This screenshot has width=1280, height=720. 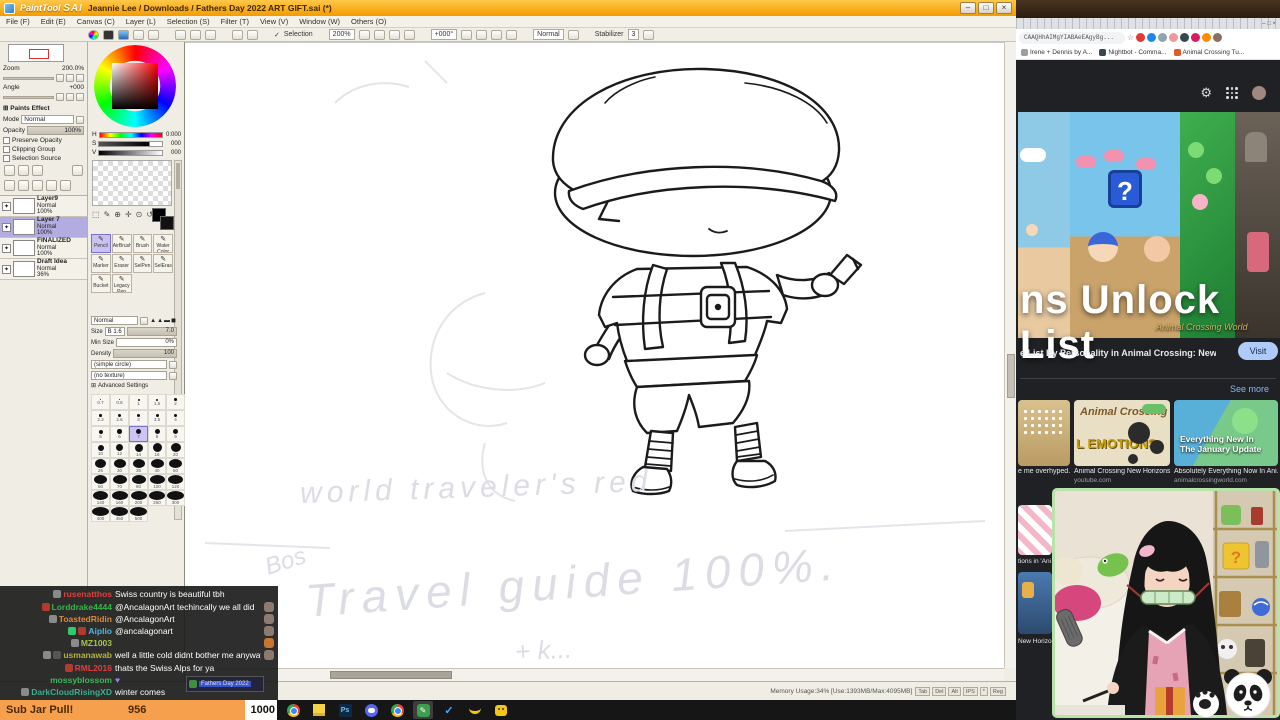 What do you see at coordinates (23, 170) in the screenshot?
I see `new-linework-layer-icon` at bounding box center [23, 170].